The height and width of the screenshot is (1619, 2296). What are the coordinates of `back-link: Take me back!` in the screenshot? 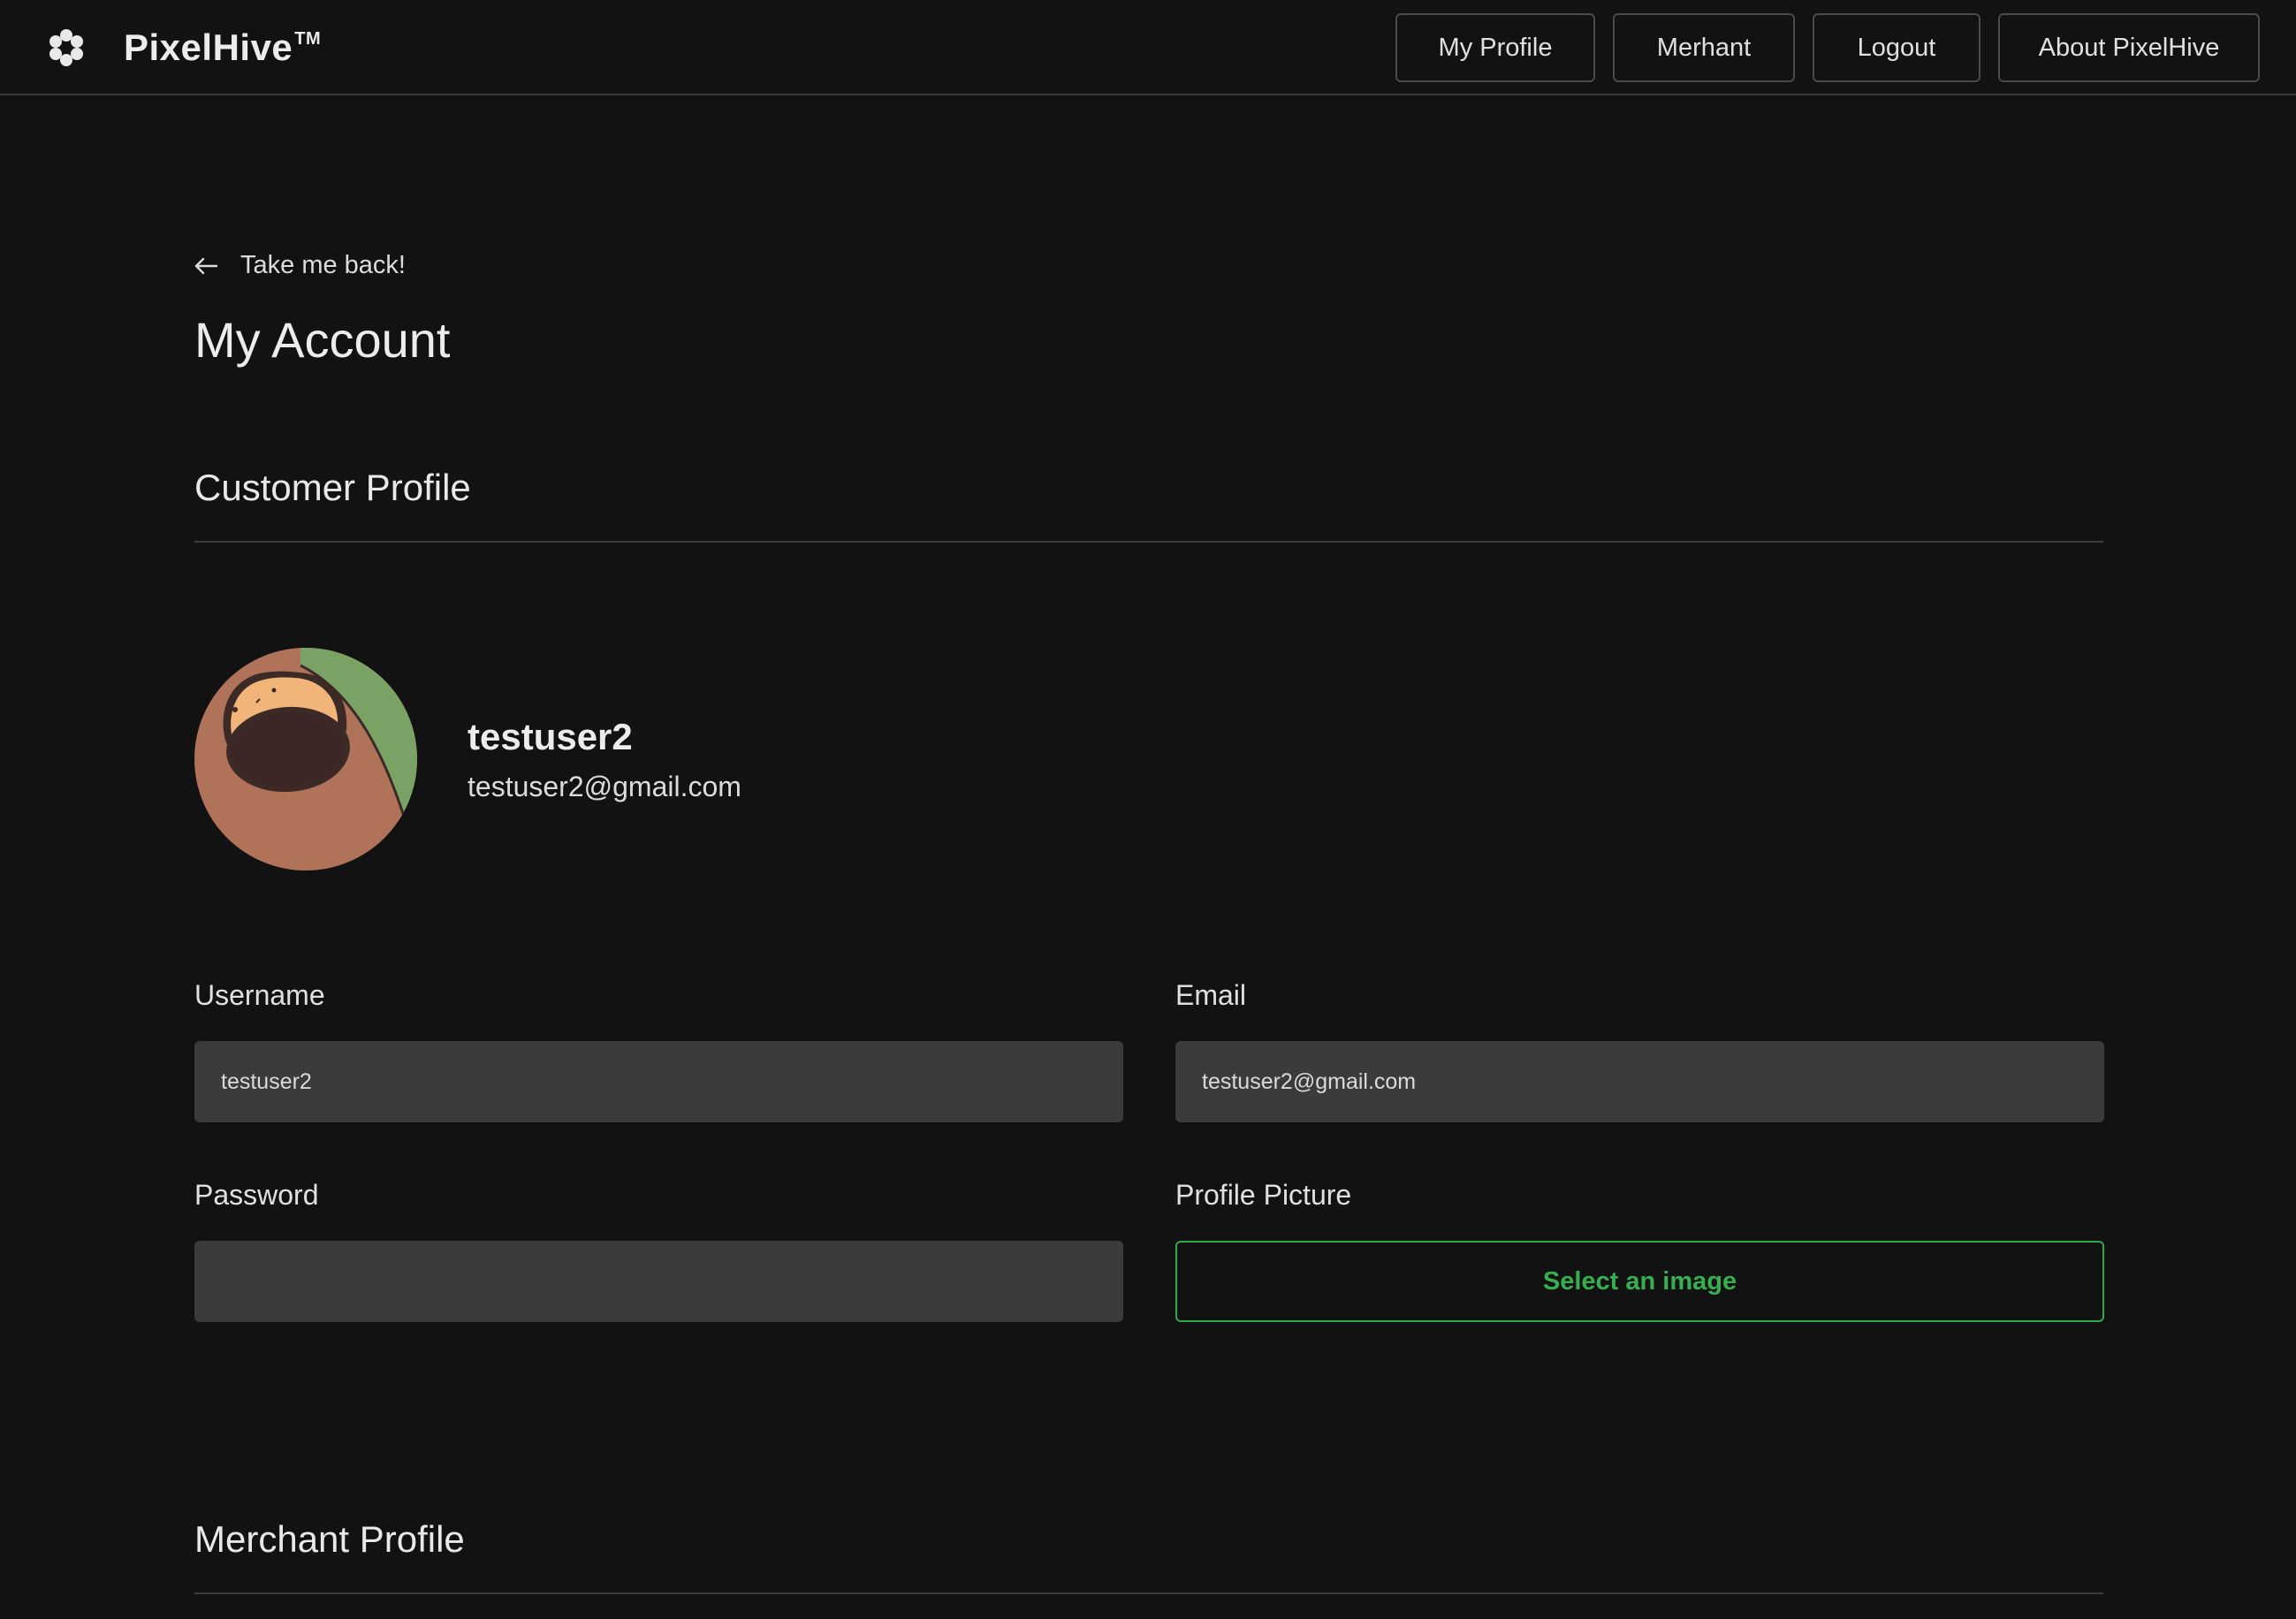 It's located at (300, 265).